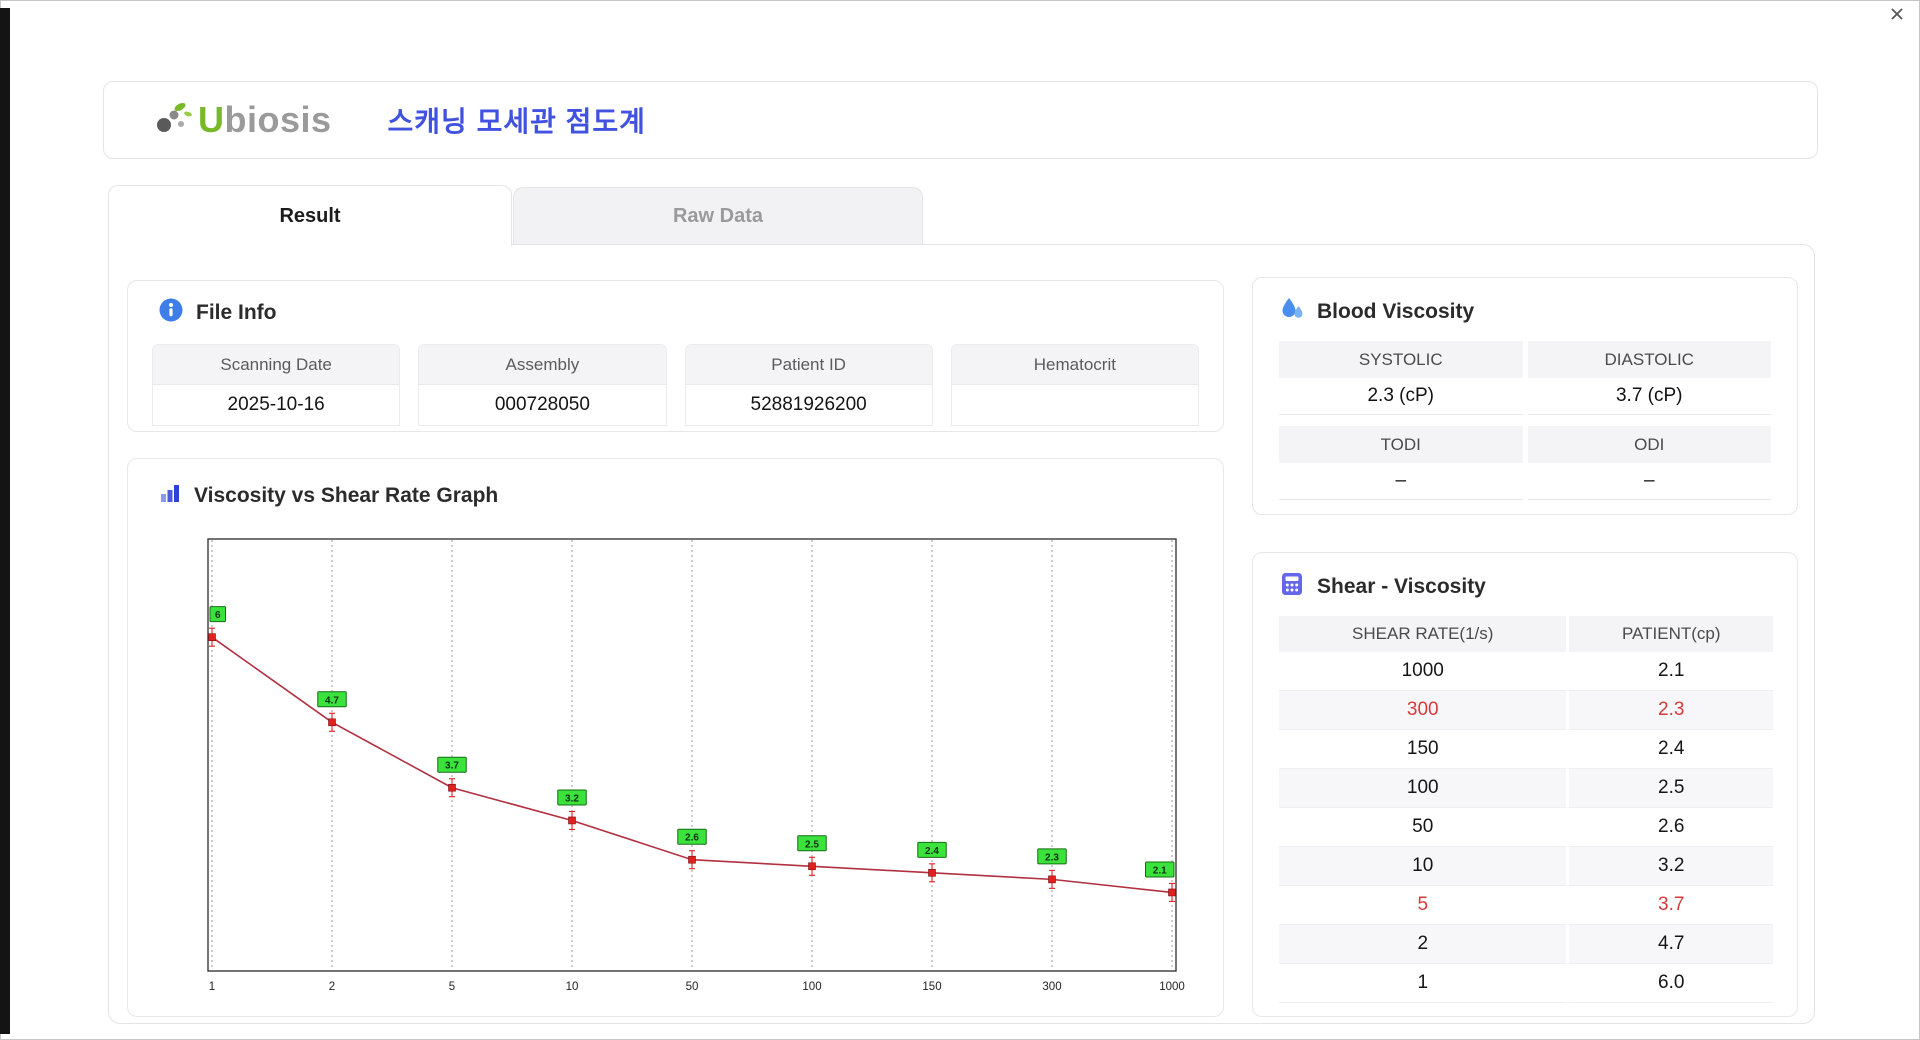 The image size is (1920, 1040). I want to click on patient-cell: 3.7, so click(1669, 905).